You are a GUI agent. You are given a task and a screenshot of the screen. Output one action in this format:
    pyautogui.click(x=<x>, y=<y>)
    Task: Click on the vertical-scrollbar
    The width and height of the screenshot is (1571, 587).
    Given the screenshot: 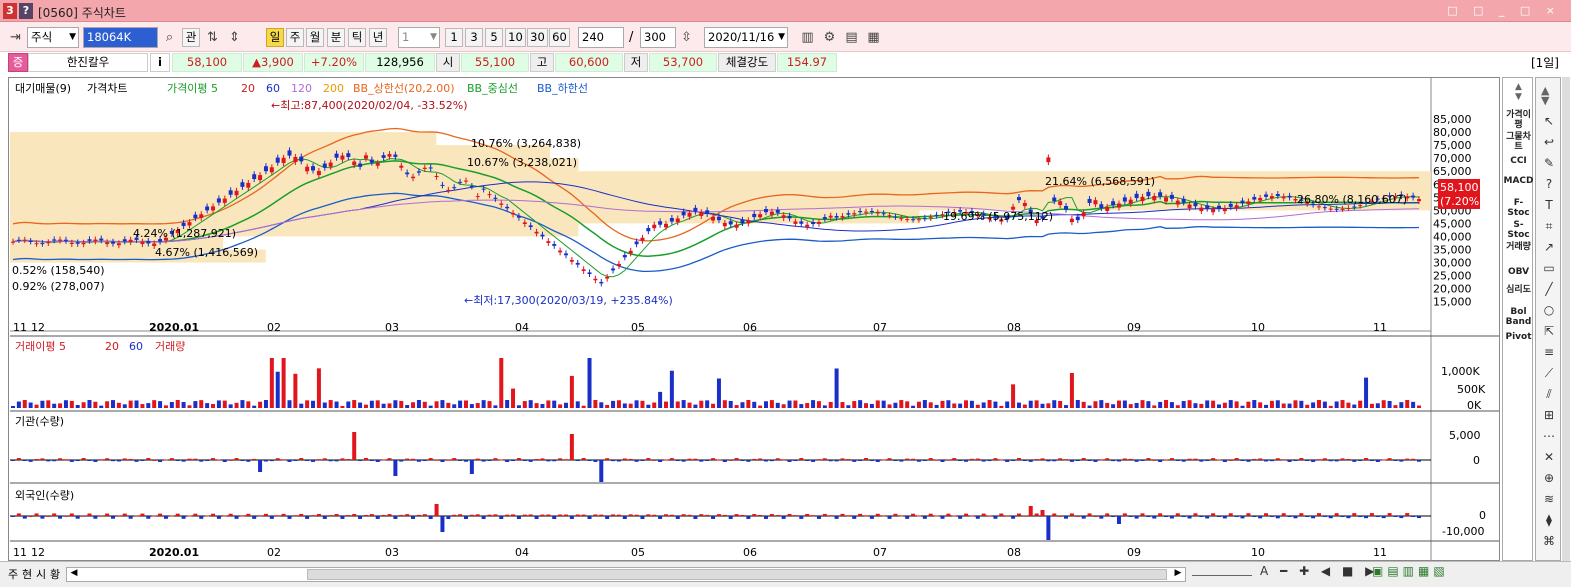 What is the action you would take?
    pyautogui.click(x=1566, y=319)
    